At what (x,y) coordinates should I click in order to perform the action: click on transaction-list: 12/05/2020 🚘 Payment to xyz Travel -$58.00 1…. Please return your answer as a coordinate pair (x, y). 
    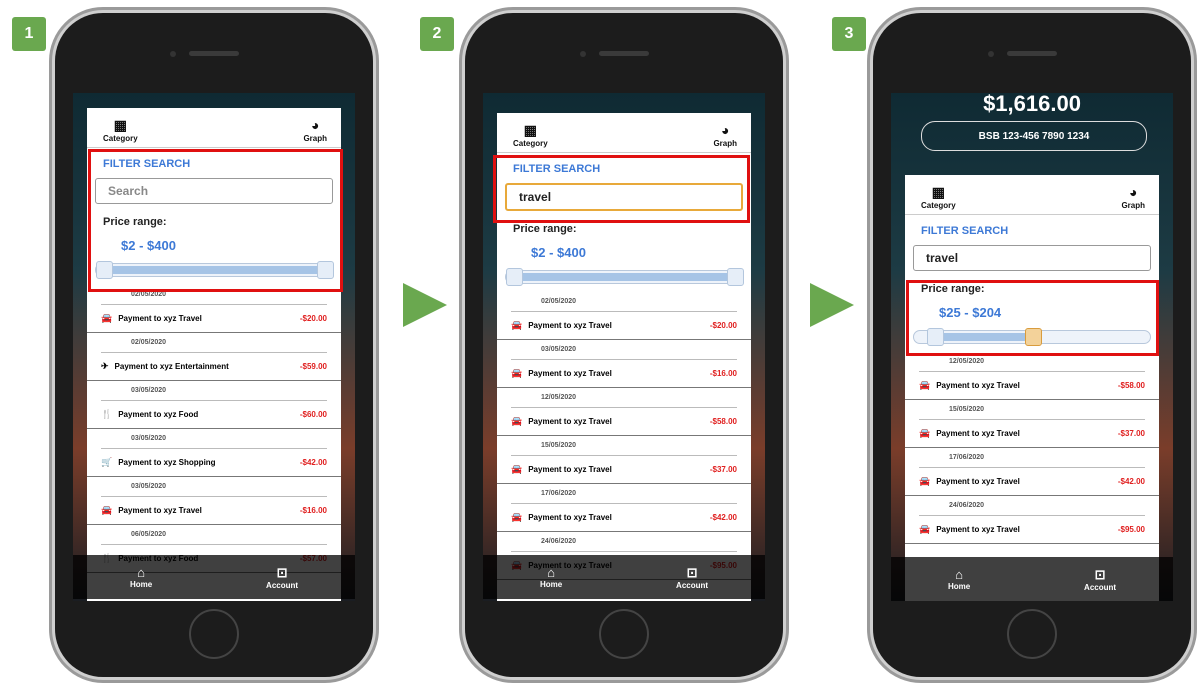
    Looking at the image, I should click on (1032, 448).